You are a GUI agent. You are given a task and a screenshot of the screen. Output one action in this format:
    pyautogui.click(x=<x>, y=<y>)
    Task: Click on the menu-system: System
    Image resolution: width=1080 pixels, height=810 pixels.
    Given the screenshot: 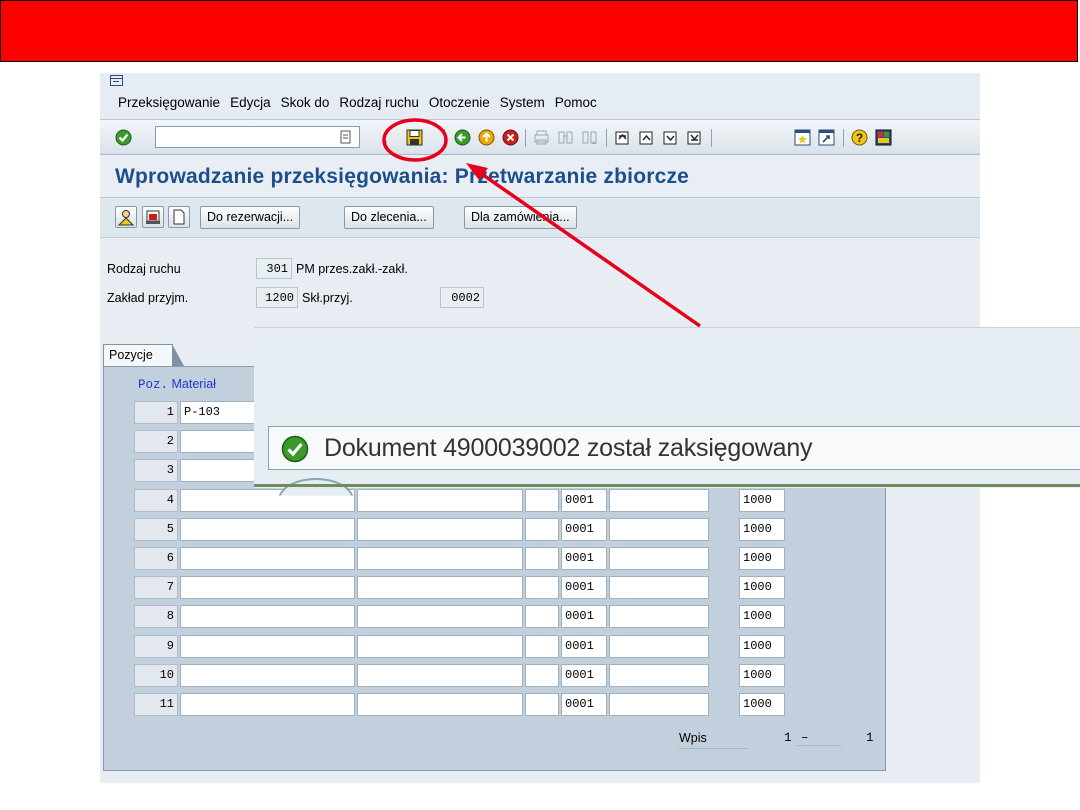 What is the action you would take?
    pyautogui.click(x=522, y=102)
    